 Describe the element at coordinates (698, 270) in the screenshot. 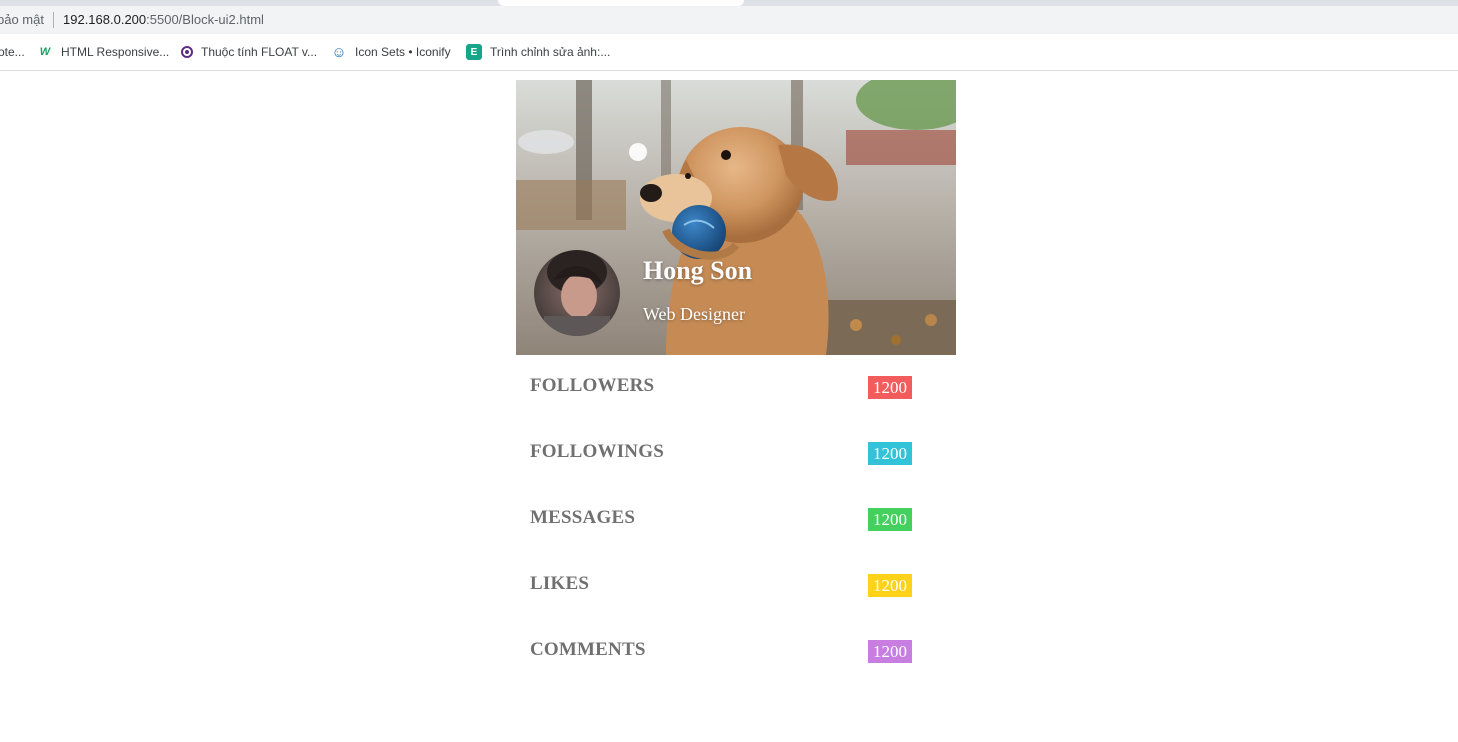

I see `profile-name: Hong Son` at that location.